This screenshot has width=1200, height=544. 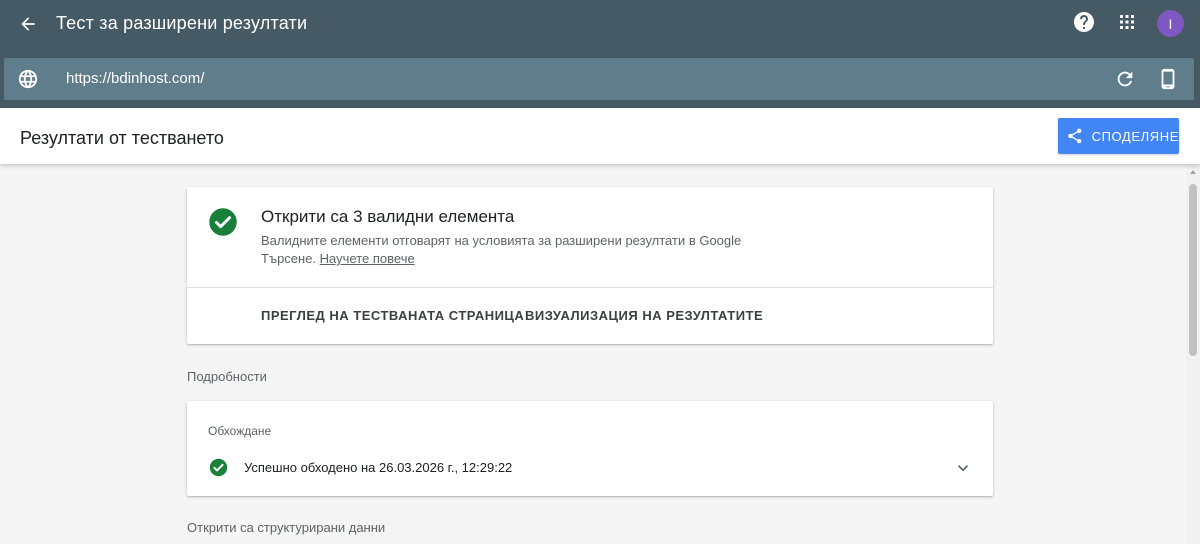 I want to click on share-icon, so click(x=1075, y=136).